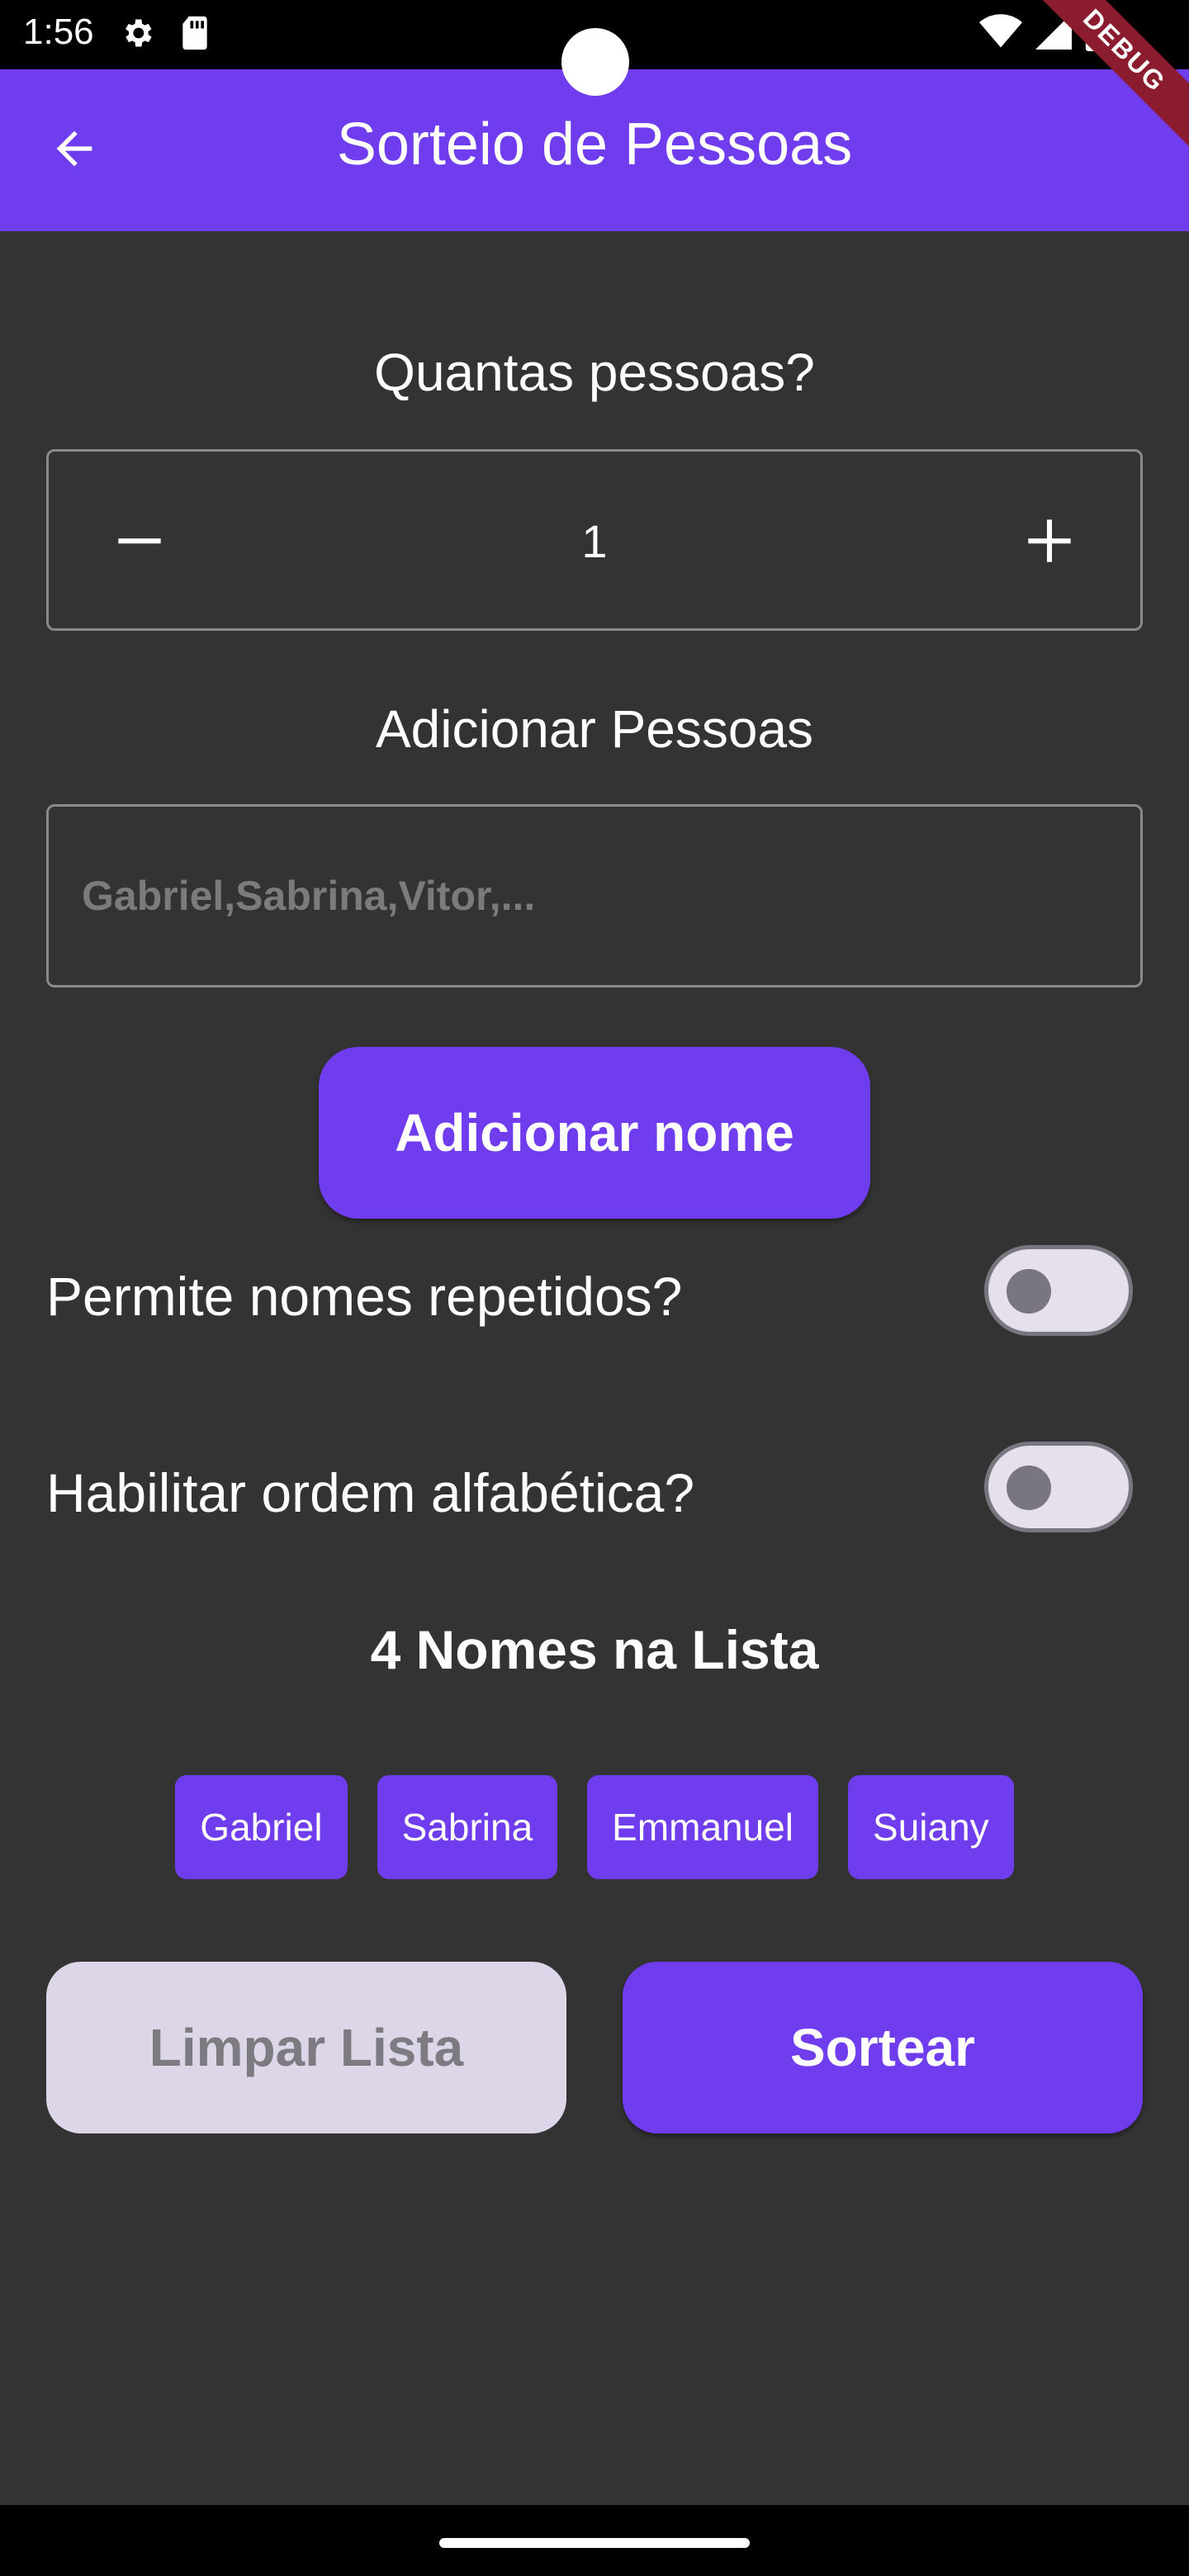 The width and height of the screenshot is (1189, 2576). What do you see at coordinates (261, 1827) in the screenshot?
I see `name-chip: Gabriel` at bounding box center [261, 1827].